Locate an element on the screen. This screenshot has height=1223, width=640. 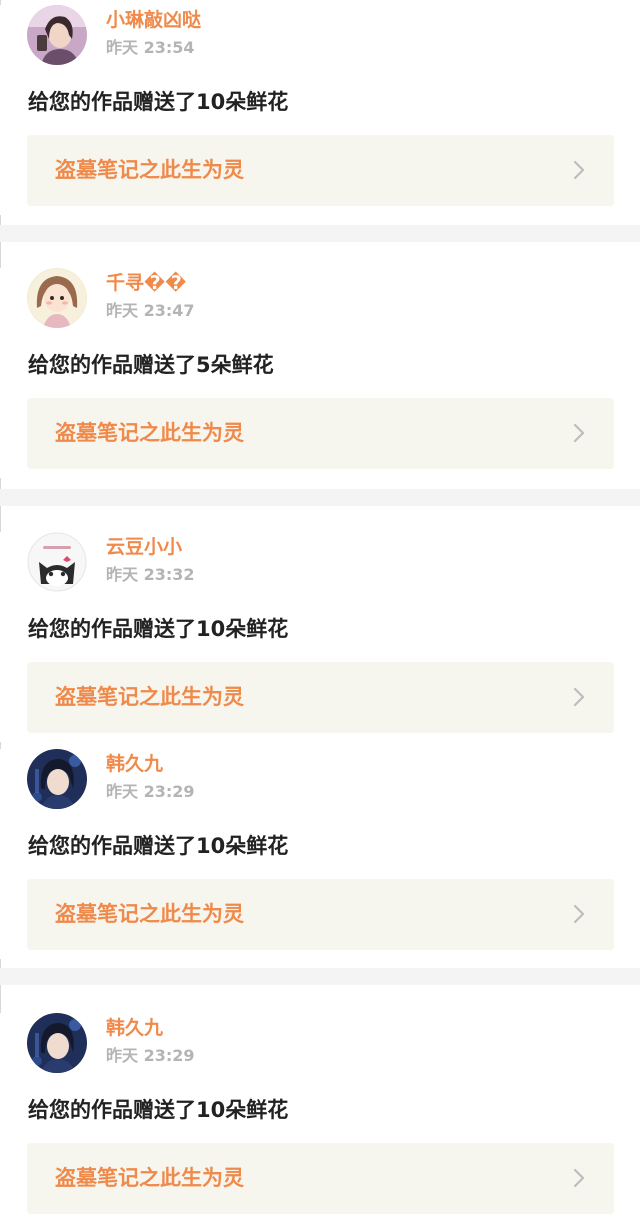
username: 千寻�� is located at coordinates (146, 283).